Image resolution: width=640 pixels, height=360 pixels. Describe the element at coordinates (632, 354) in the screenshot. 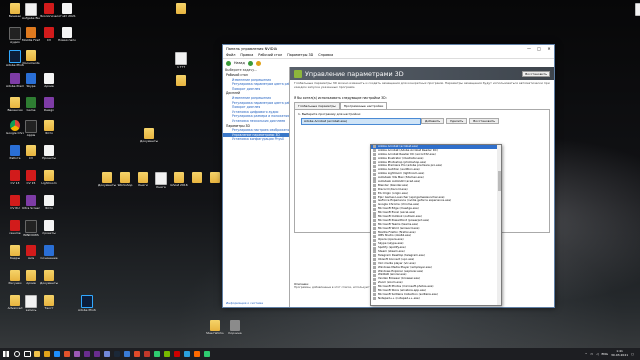

I see `notifications-icon: ▢` at that location.